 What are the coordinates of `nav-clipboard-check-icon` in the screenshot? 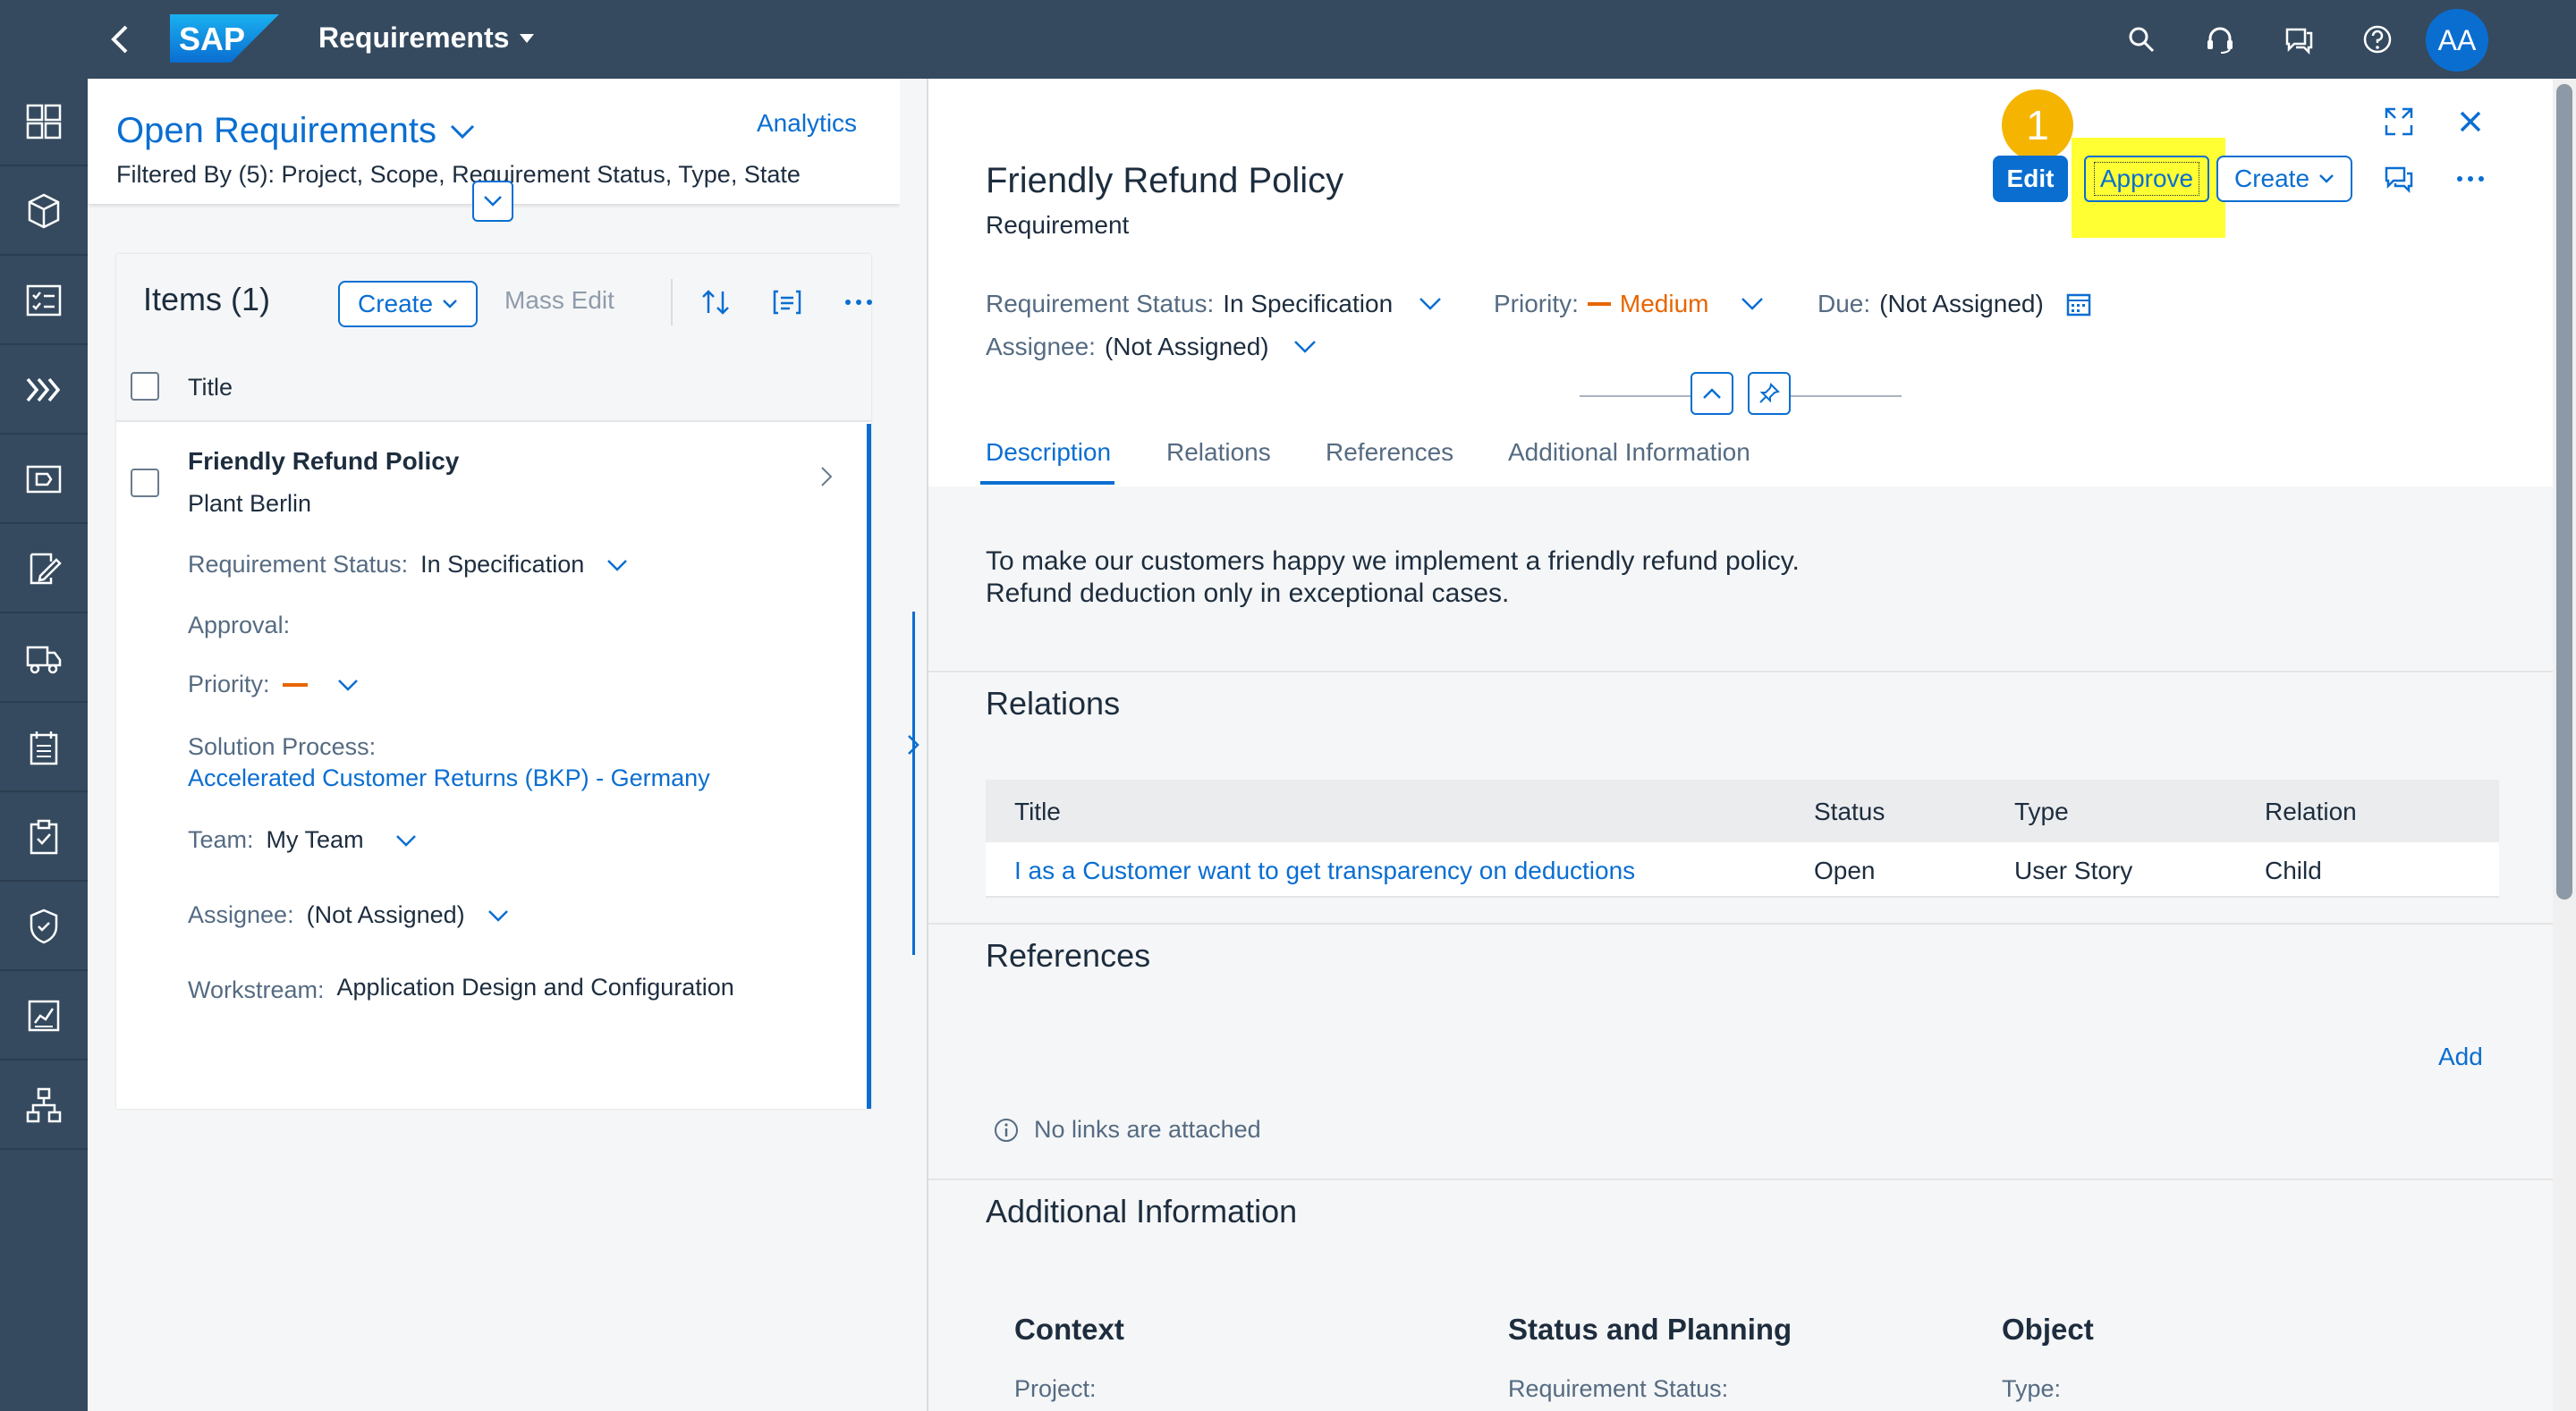 It's located at (44, 838).